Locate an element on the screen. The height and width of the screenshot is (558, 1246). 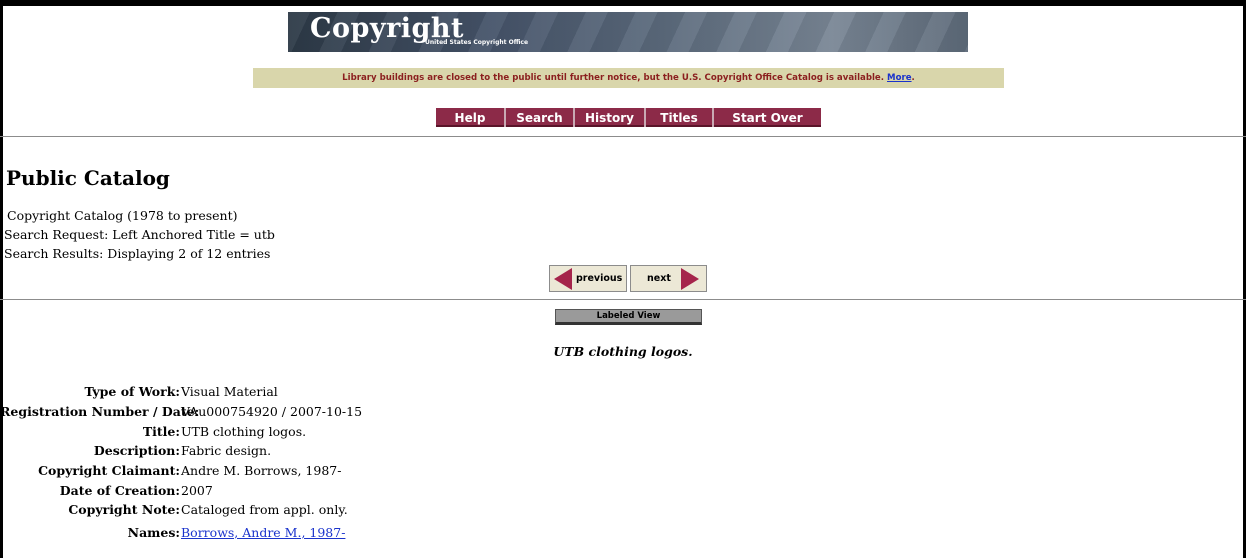
search-button: Search is located at coordinates (540, 117).